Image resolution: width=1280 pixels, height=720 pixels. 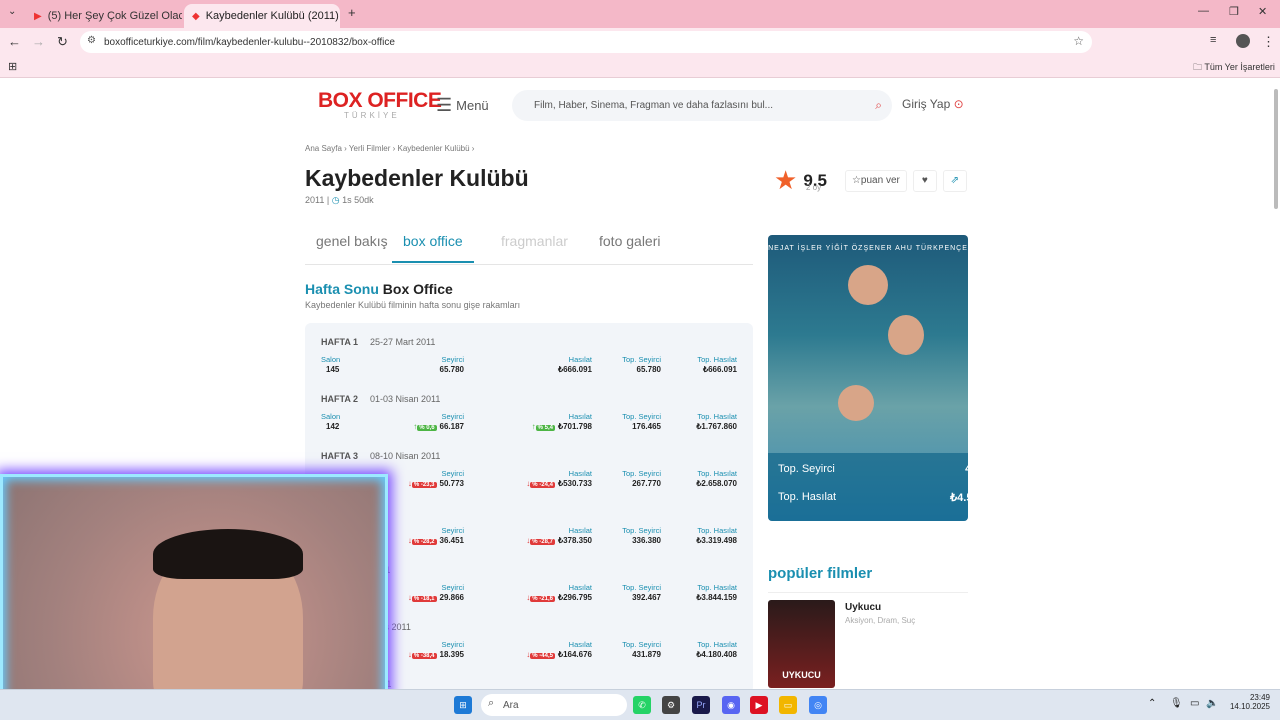 What do you see at coordinates (1213, 40) in the screenshot?
I see `media-icon: ≡` at bounding box center [1213, 40].